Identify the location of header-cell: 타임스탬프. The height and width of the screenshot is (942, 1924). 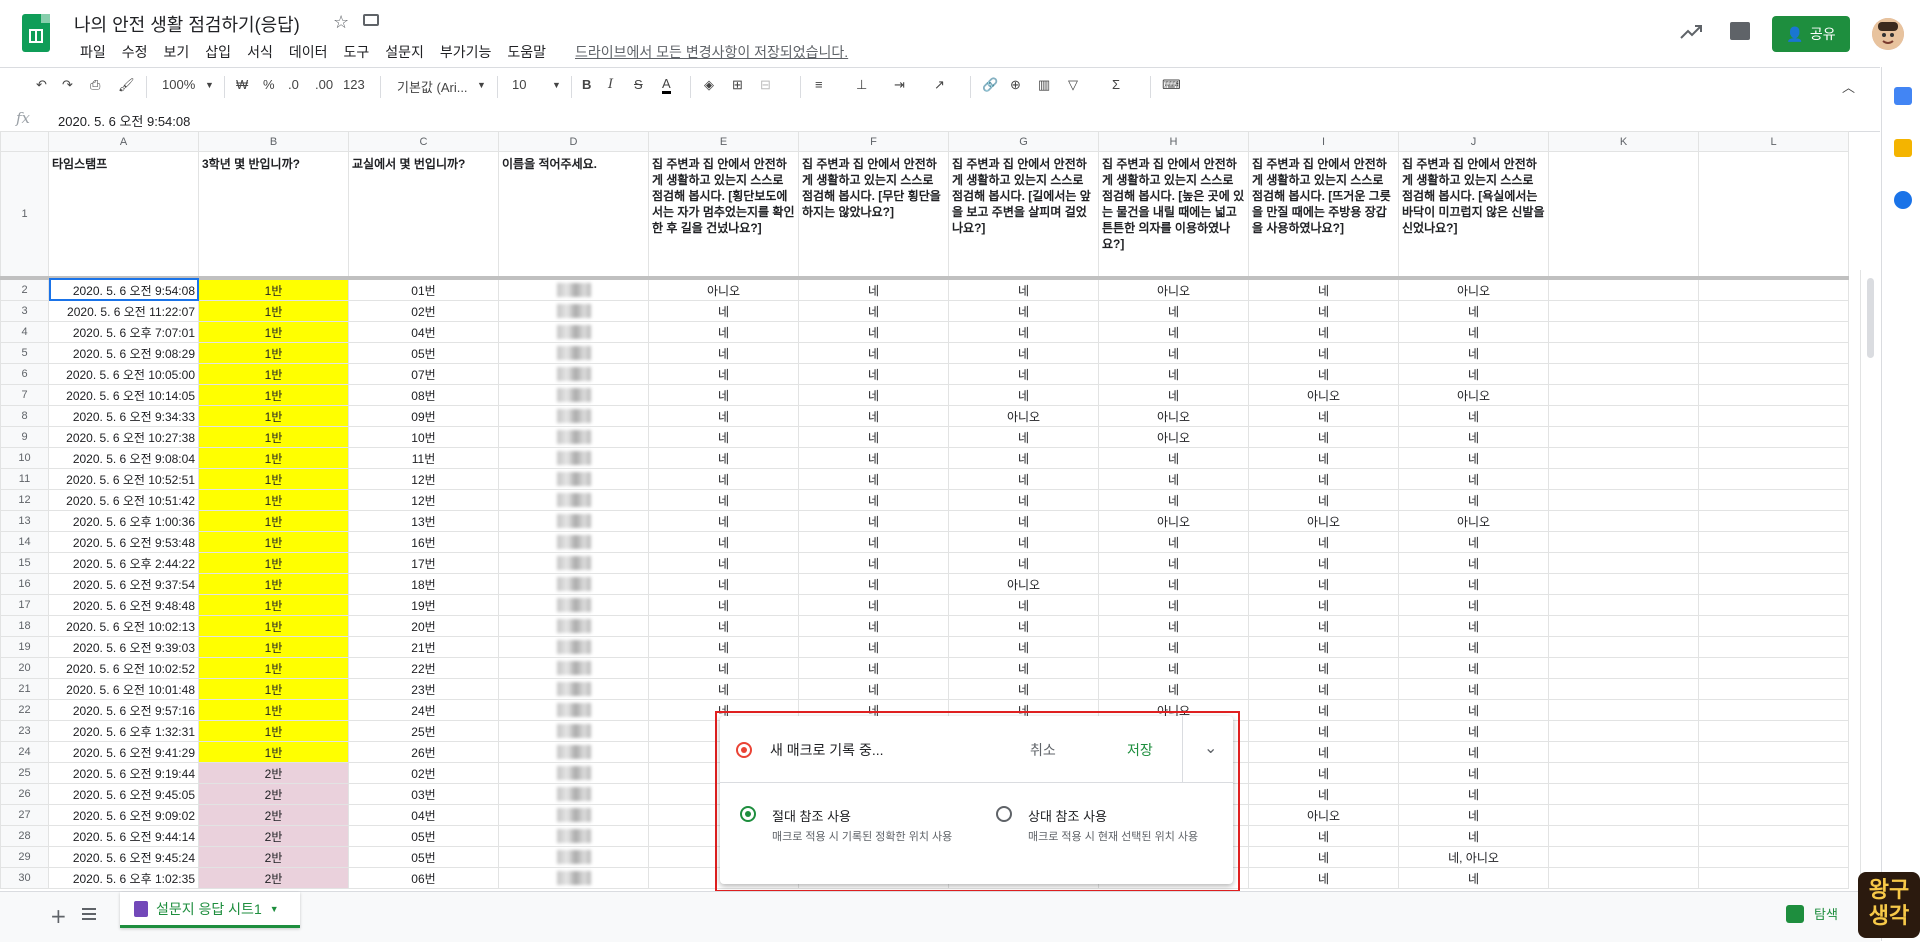
(123, 215).